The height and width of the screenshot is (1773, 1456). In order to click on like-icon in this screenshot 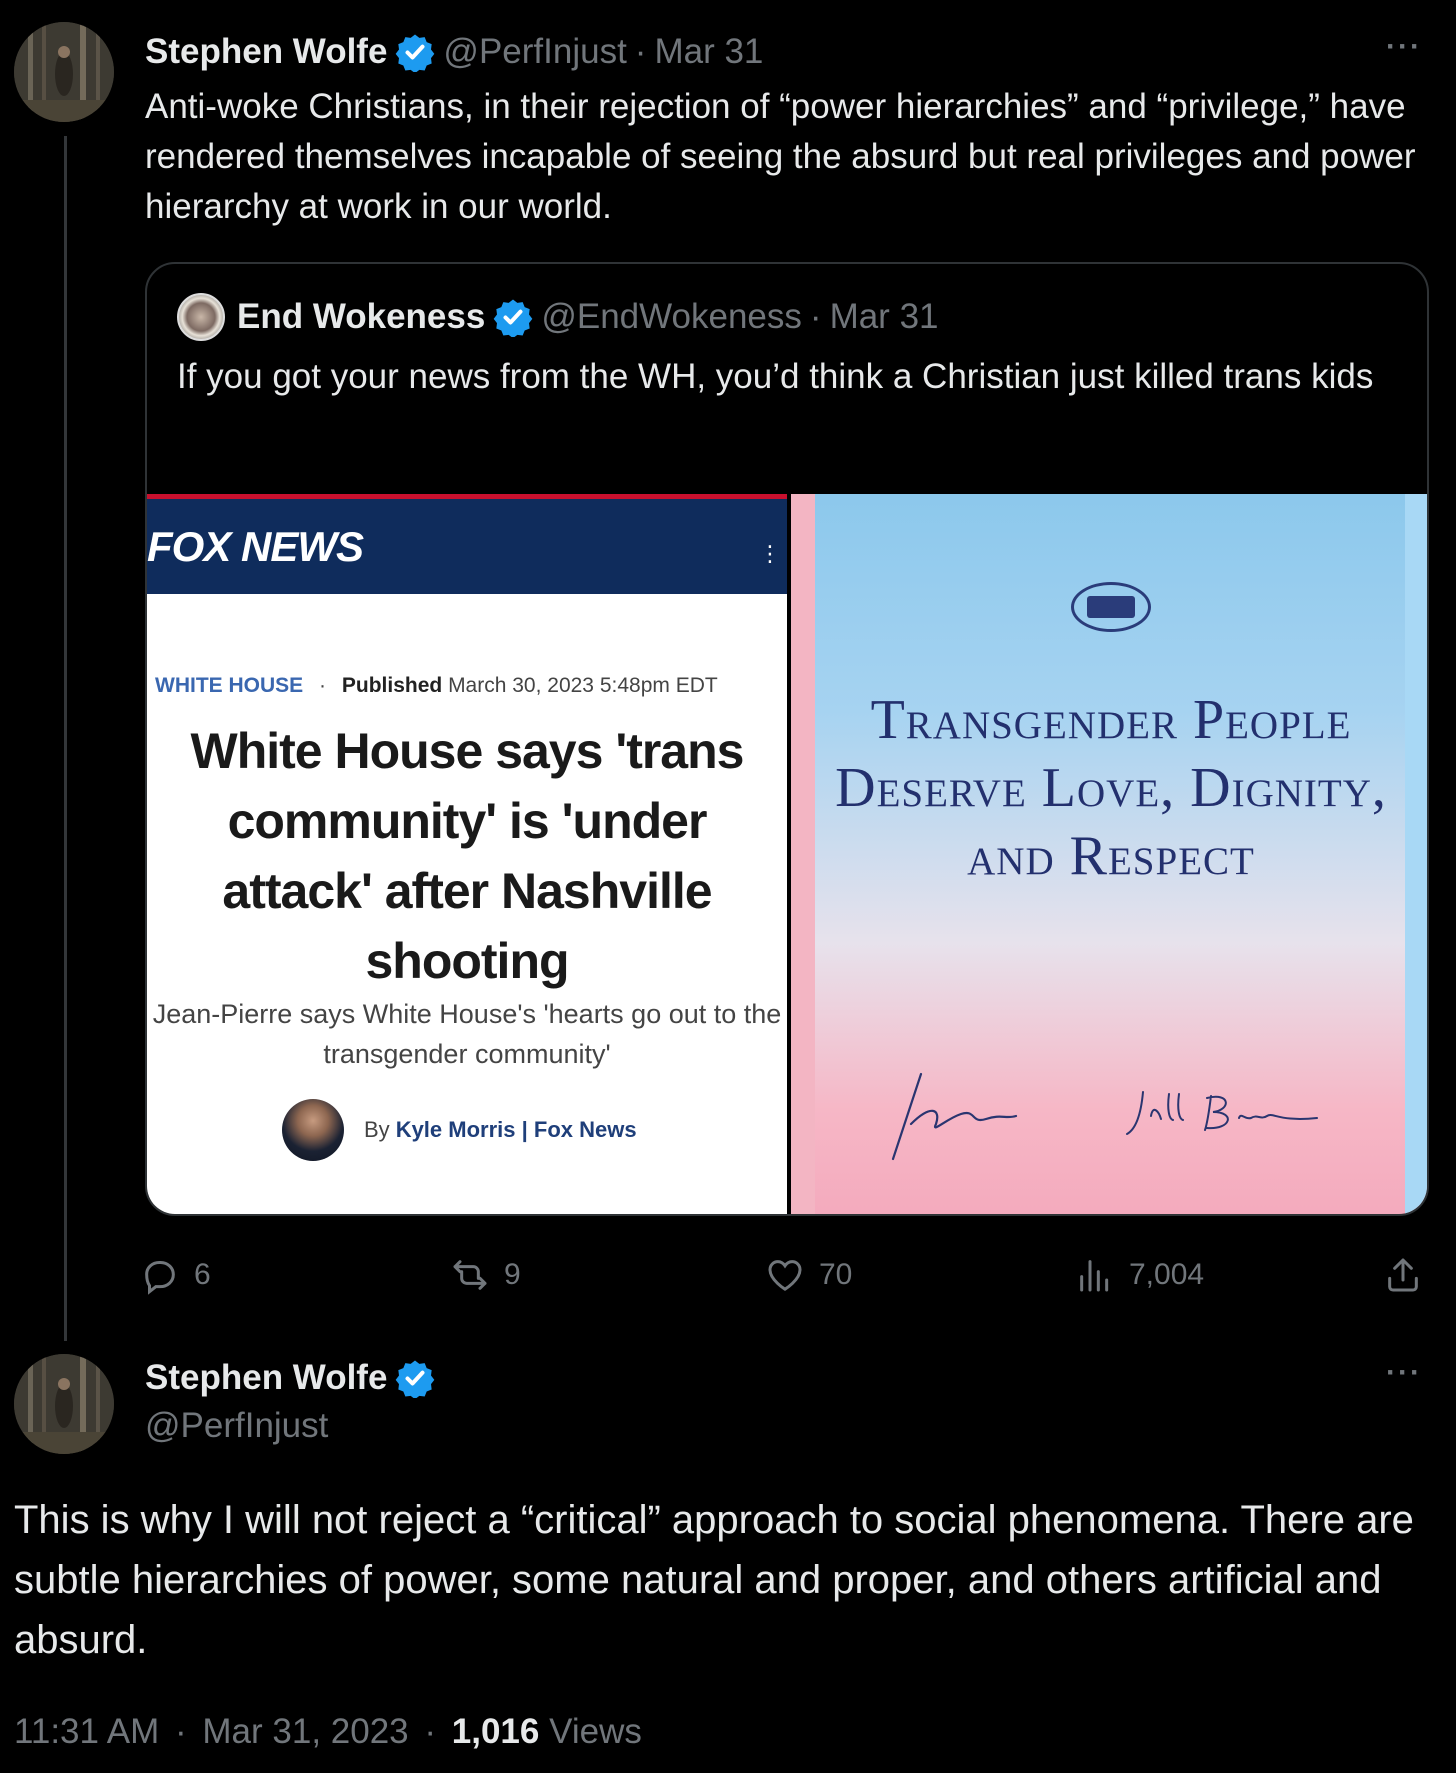, I will do `click(785, 1275)`.